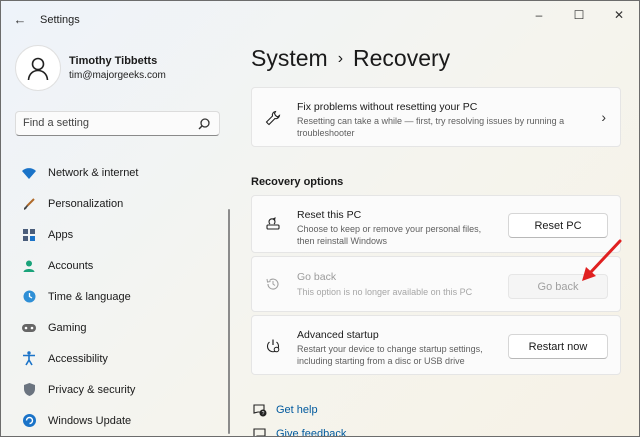  What do you see at coordinates (297, 182) in the screenshot?
I see `recovery-options-heading: Recovery options` at bounding box center [297, 182].